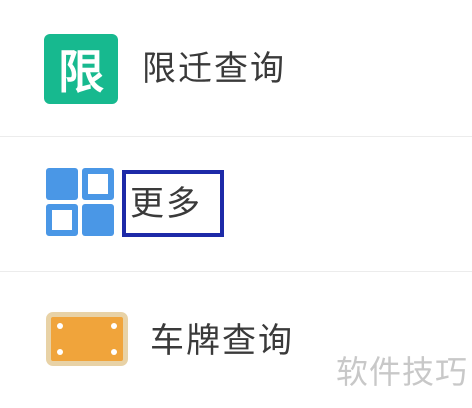 This screenshot has width=472, height=408. What do you see at coordinates (81, 69) in the screenshot?
I see `limit-icon: 限` at bounding box center [81, 69].